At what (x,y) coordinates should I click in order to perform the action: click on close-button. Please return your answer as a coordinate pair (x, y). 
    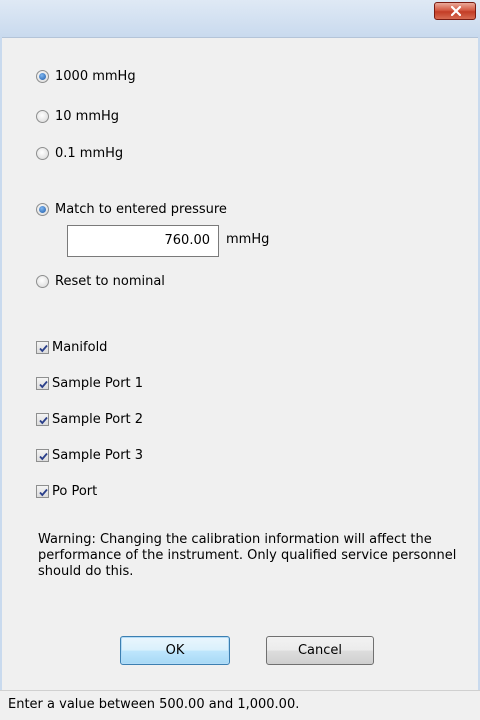
    Looking at the image, I should click on (455, 11).